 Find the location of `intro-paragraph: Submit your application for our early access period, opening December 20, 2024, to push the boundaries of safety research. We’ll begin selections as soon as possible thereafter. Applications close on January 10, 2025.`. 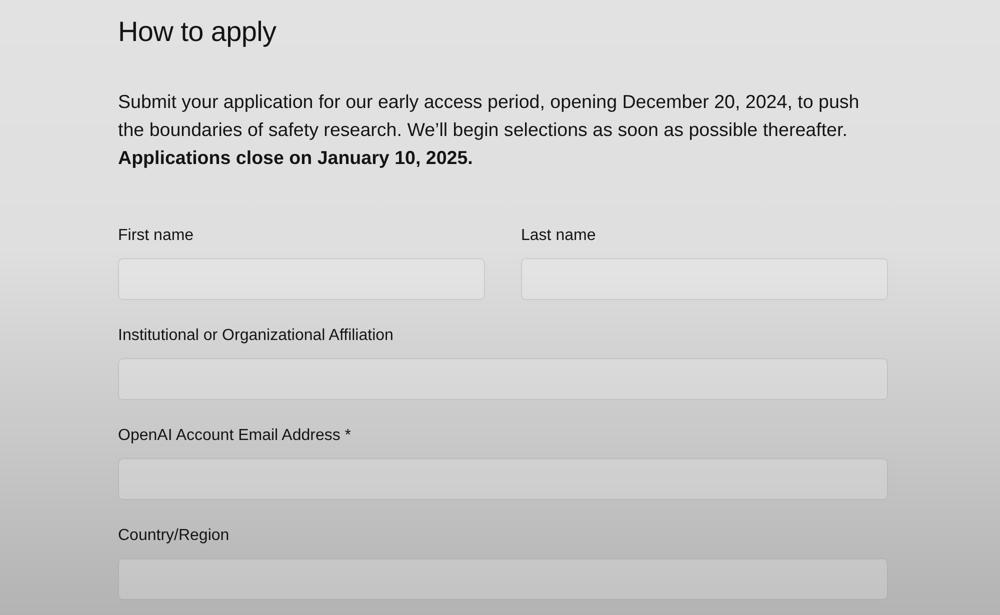

intro-paragraph: Submit your application for our early access period, opening December 20, 2024, to push the boundaries of safety research. We’ll begin selections as soon as possible thereafter. Applications close on January 10, 2025. is located at coordinates (489, 130).